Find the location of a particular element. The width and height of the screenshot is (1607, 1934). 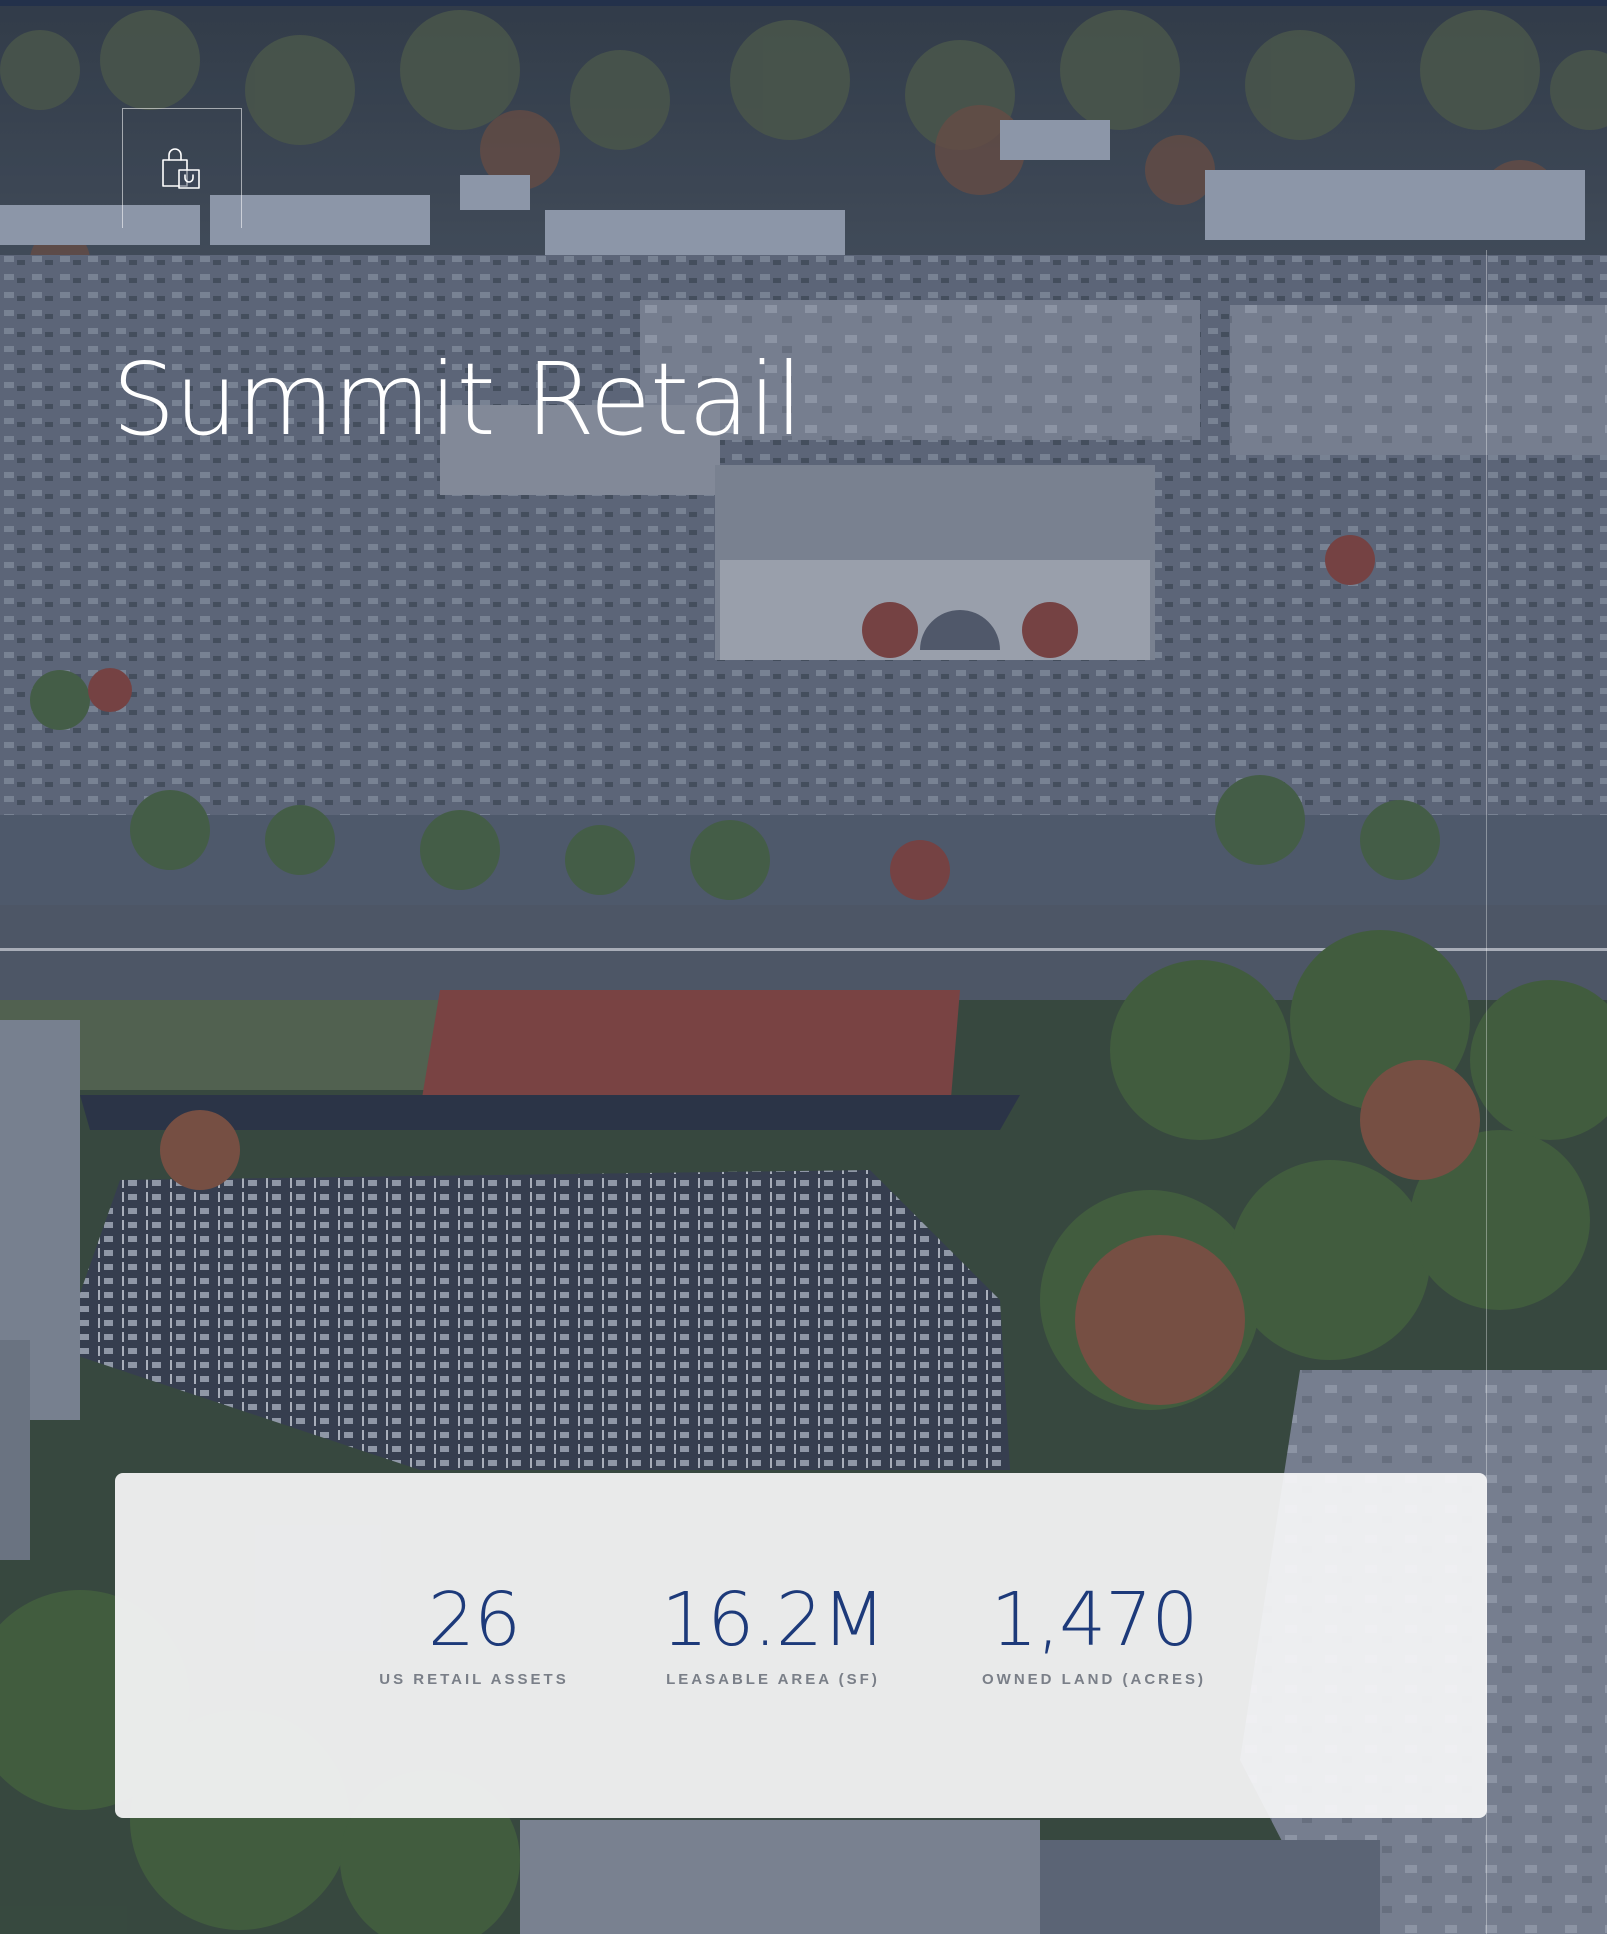

stat-value: 26 is located at coordinates (474, 1620).